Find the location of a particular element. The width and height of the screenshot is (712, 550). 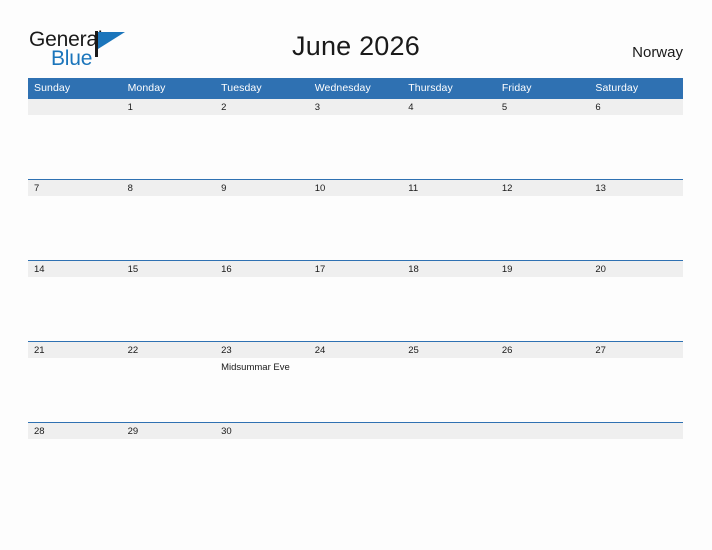

calendar-day-events: Midsummar Eve is located at coordinates (262, 366).